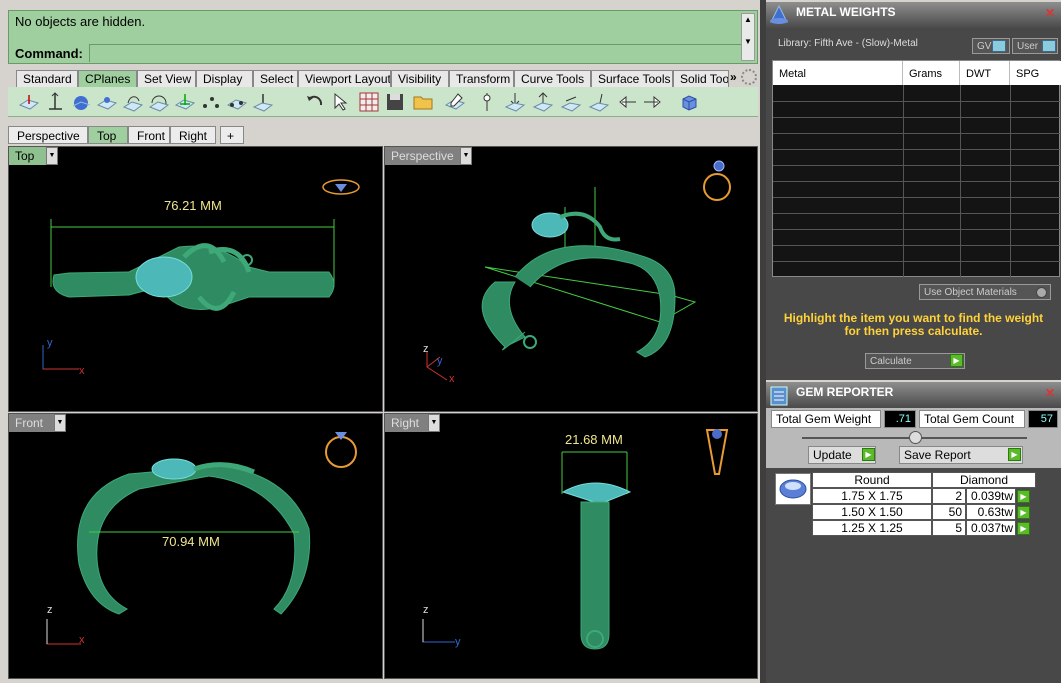  I want to click on cplane-3d-icon, so click(689, 102).